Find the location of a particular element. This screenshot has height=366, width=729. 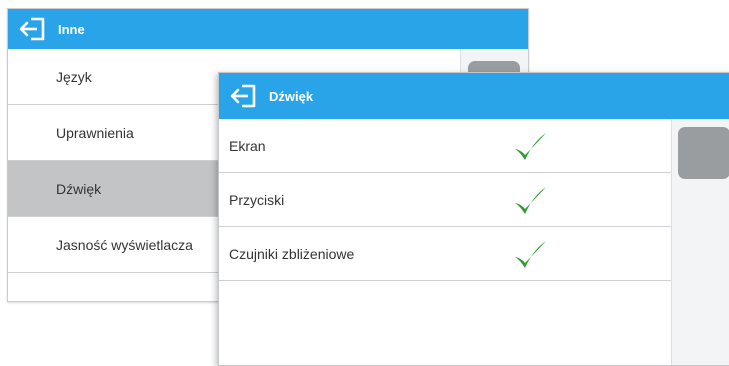

title-bar: Dźwięk is located at coordinates (474, 96).